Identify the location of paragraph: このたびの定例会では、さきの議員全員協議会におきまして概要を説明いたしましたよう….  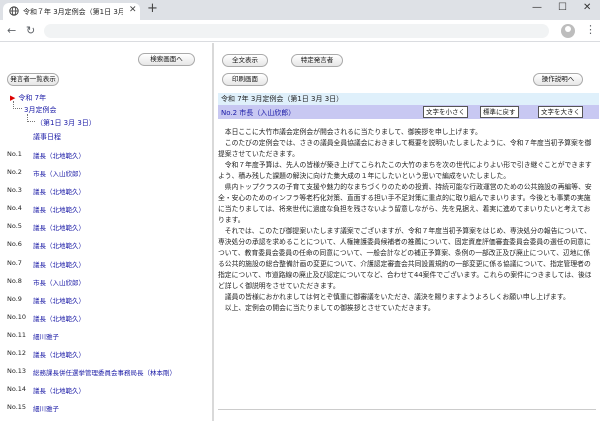
(405, 148).